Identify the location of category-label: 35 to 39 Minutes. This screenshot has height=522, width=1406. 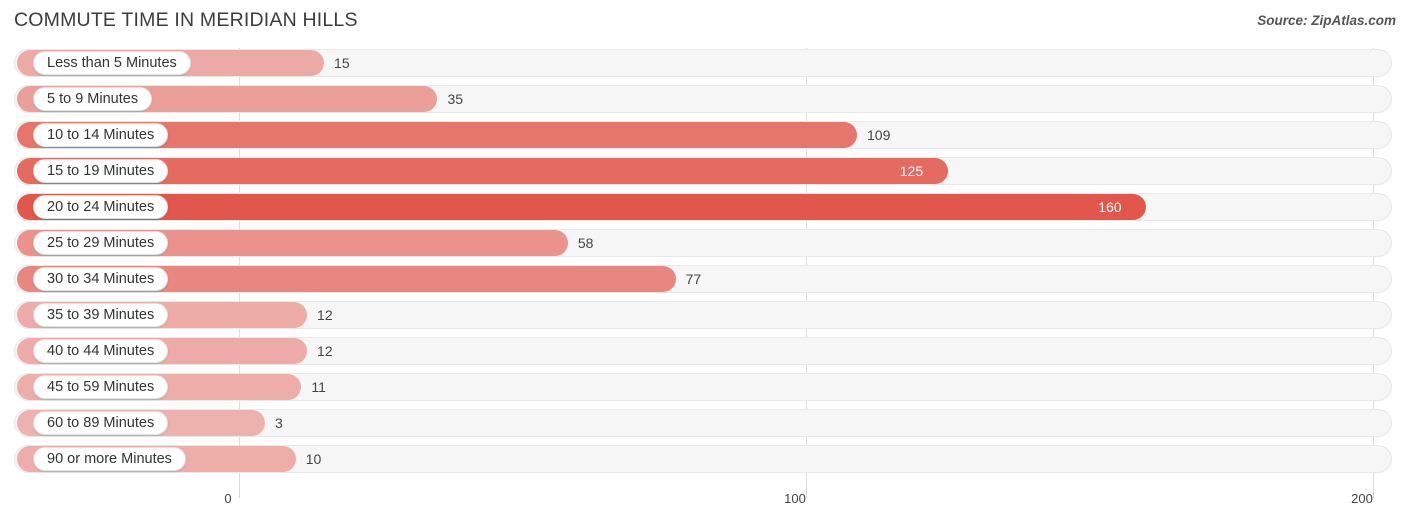
(101, 314).